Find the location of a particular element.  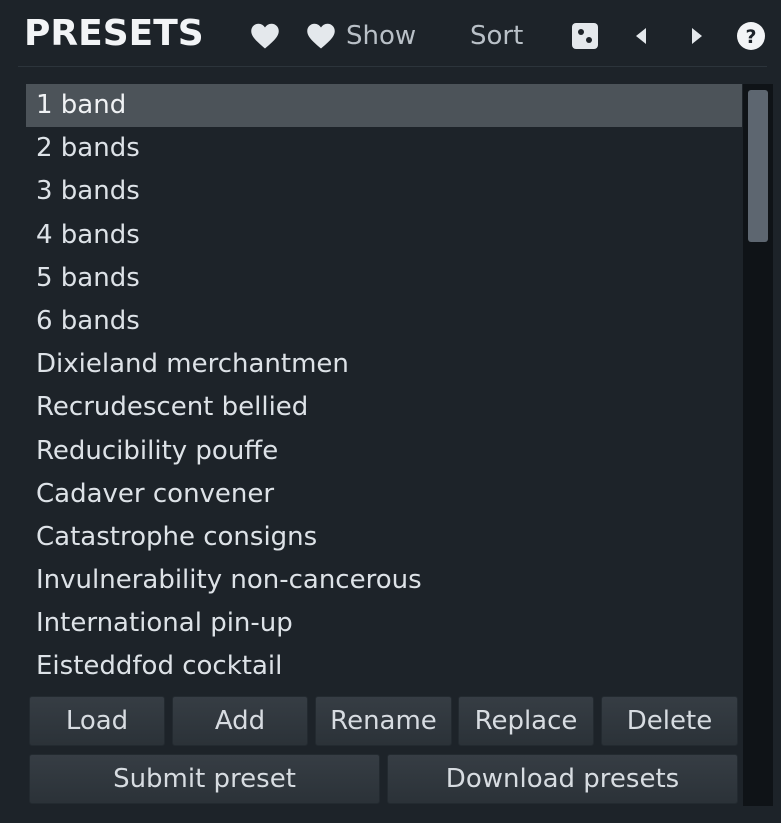

presets-header: PRESETS Show Sort ? is located at coordinates (390, 34).